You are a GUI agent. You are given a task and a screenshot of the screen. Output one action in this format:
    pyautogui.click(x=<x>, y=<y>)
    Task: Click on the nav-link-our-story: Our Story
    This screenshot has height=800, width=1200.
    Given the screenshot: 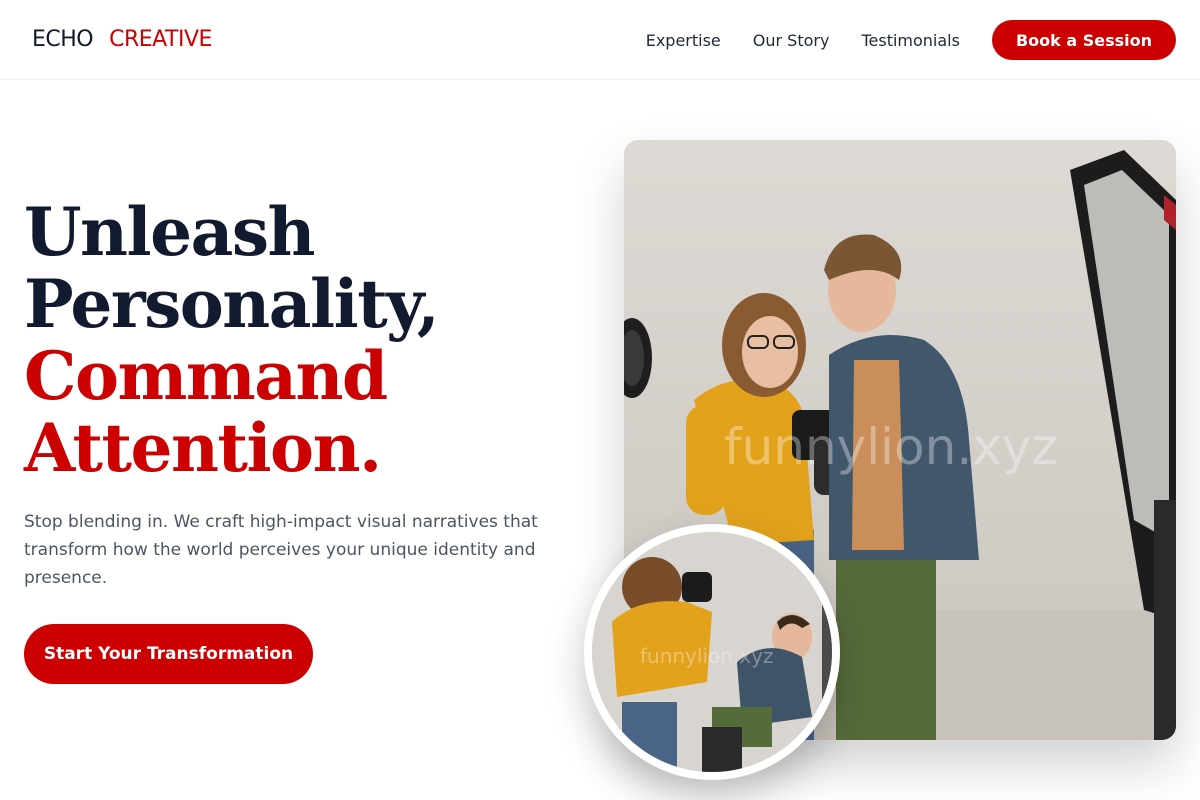 What is the action you would take?
    pyautogui.click(x=791, y=40)
    